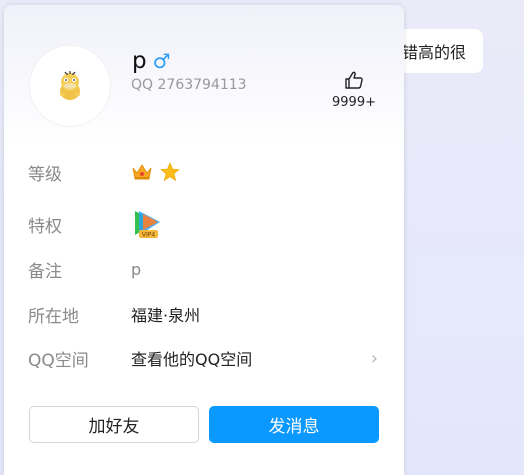 This screenshot has width=524, height=475. What do you see at coordinates (374, 358) in the screenshot?
I see `chevron-right-icon: ›` at bounding box center [374, 358].